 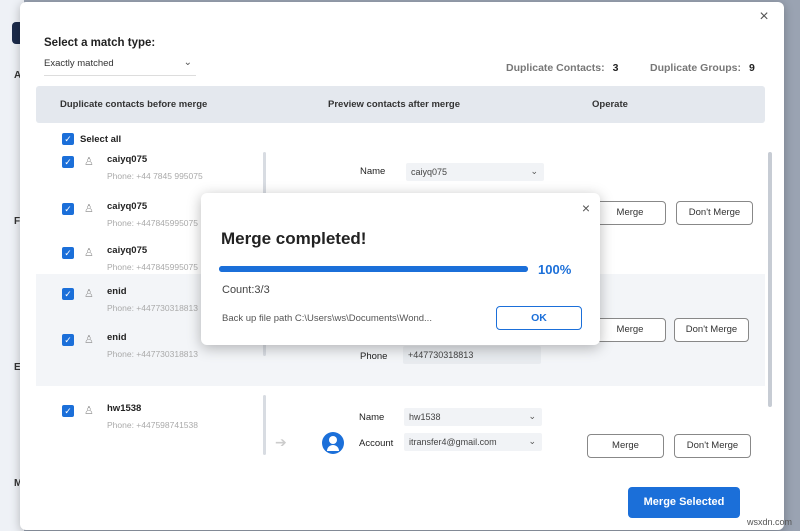 I want to click on group-divider, so click(x=264, y=425).